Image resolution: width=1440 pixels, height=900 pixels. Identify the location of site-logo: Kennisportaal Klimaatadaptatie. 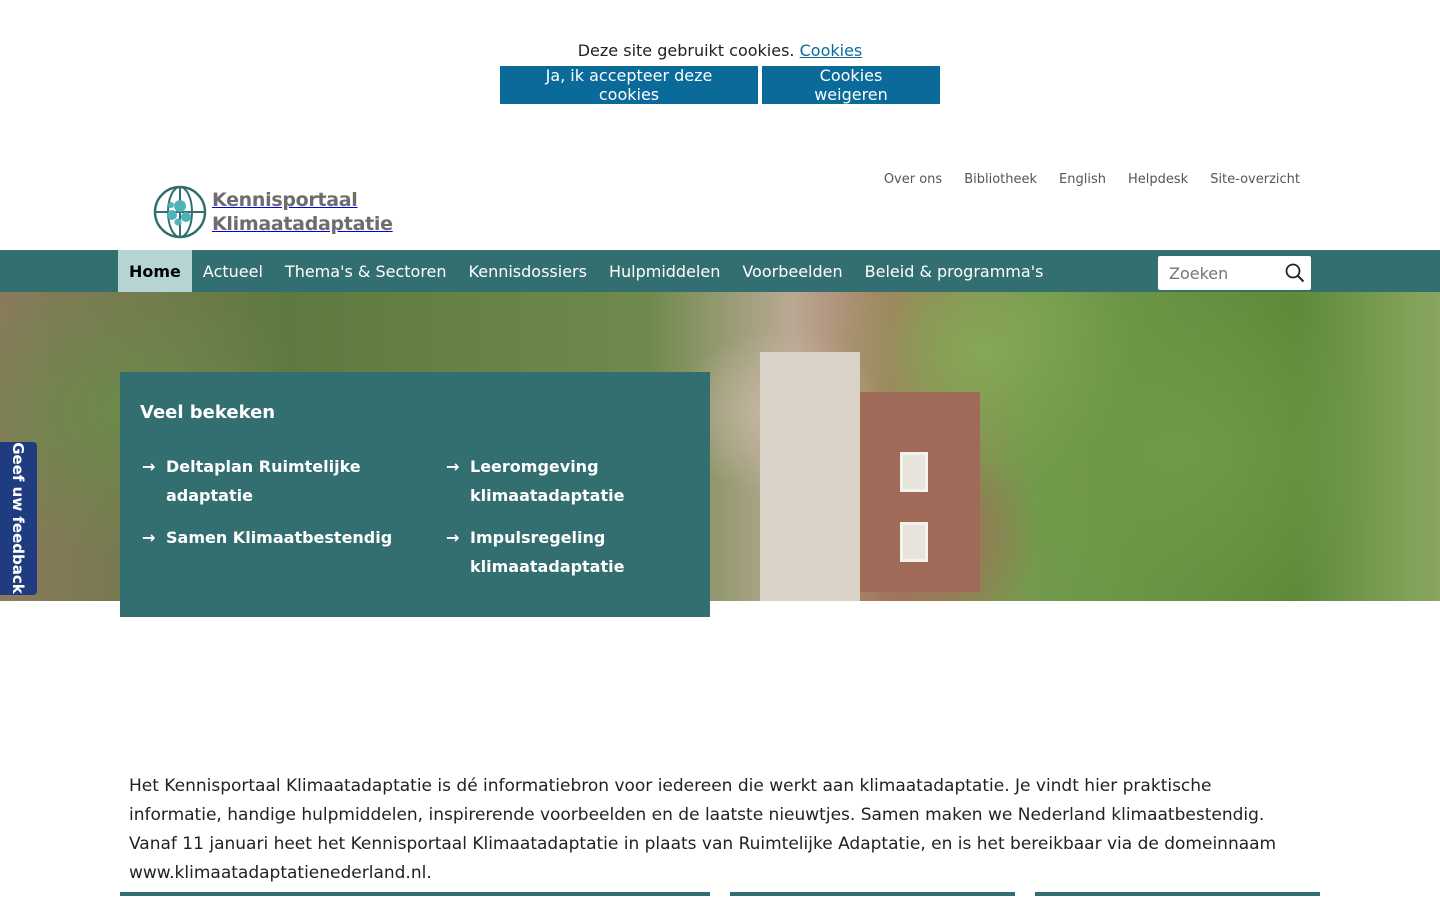
(272, 212).